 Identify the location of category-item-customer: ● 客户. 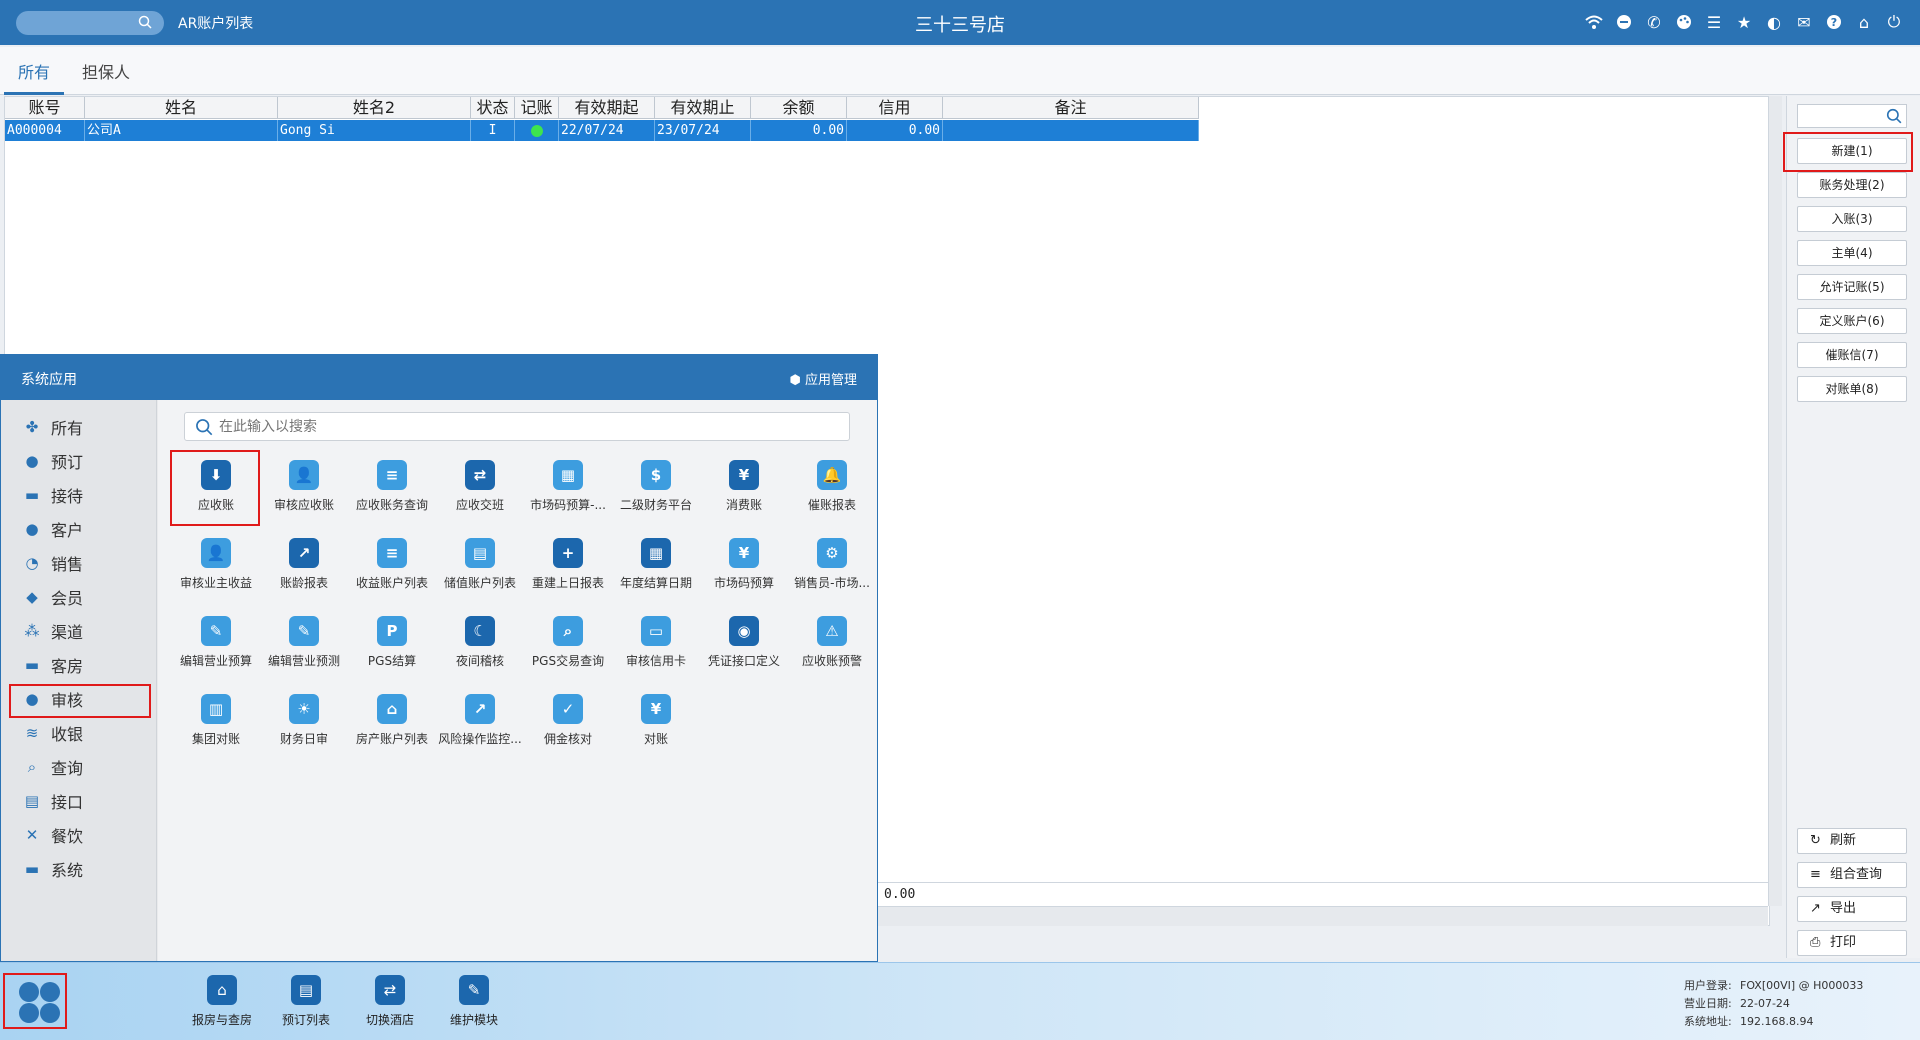
(81, 529).